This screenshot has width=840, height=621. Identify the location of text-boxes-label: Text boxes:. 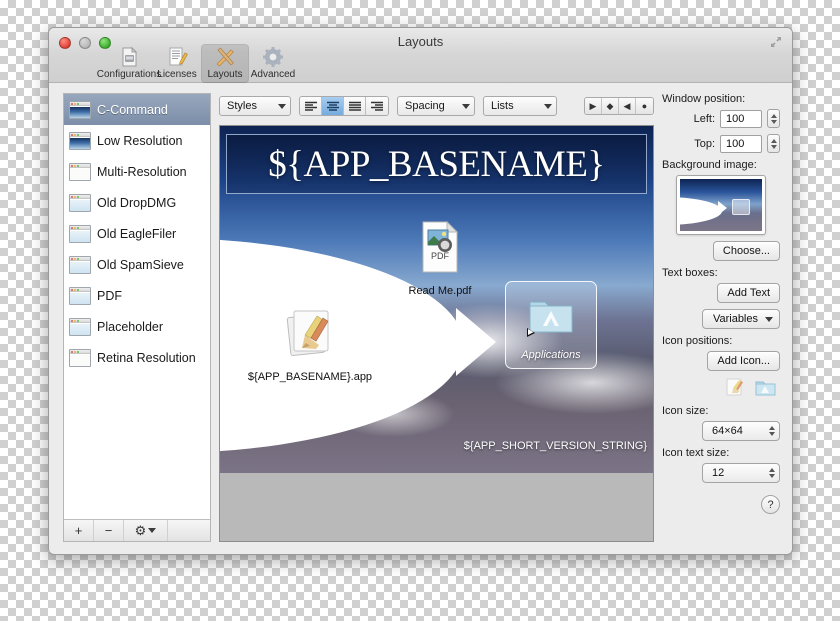
(690, 273).